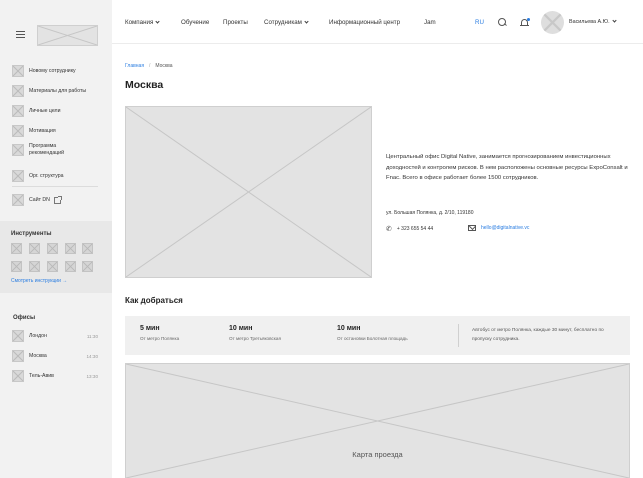 The width and height of the screenshot is (643, 478). What do you see at coordinates (46, 175) in the screenshot?
I see `sidebar-item-label: Орг. структура` at bounding box center [46, 175].